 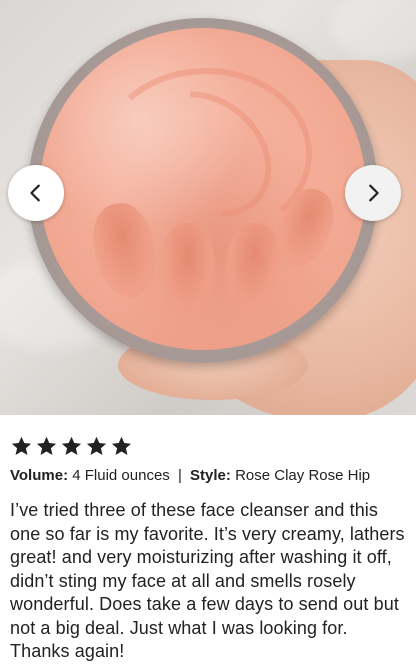 I want to click on volume-value: 4 Fluid ounces, so click(x=121, y=475).